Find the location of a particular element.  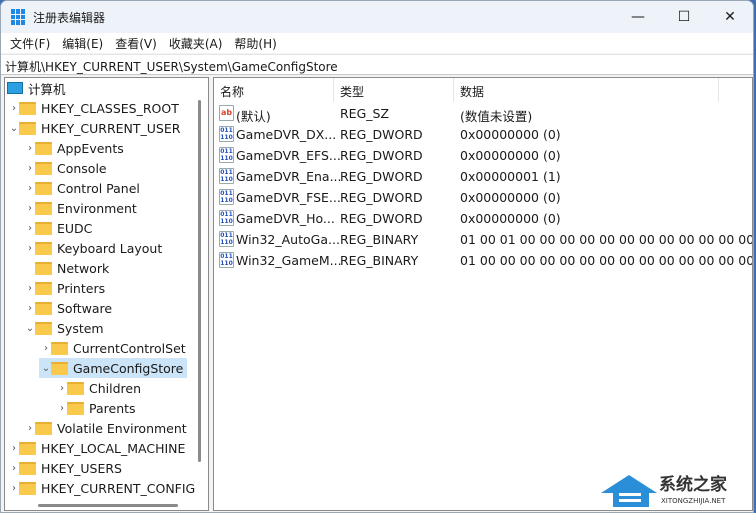

tree-vertical-scrollbar is located at coordinates (199, 281).